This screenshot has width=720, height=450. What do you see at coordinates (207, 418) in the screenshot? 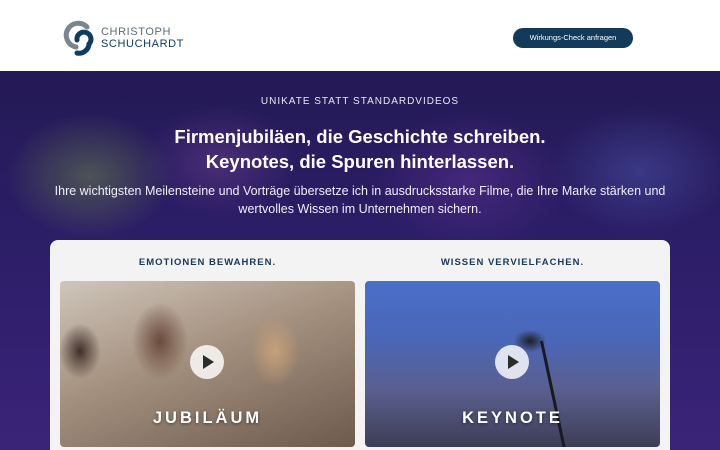
I see `video-label-jubilaeum: JUBILÄUM` at bounding box center [207, 418].